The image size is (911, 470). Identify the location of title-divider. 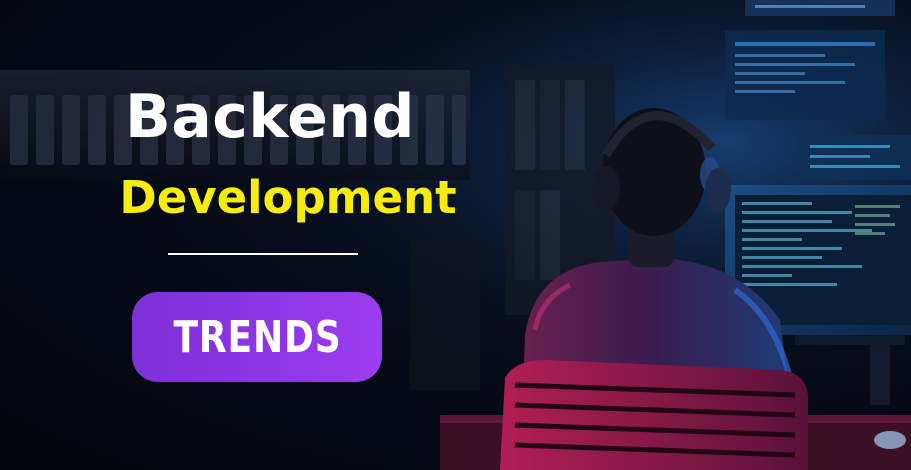
(263, 254).